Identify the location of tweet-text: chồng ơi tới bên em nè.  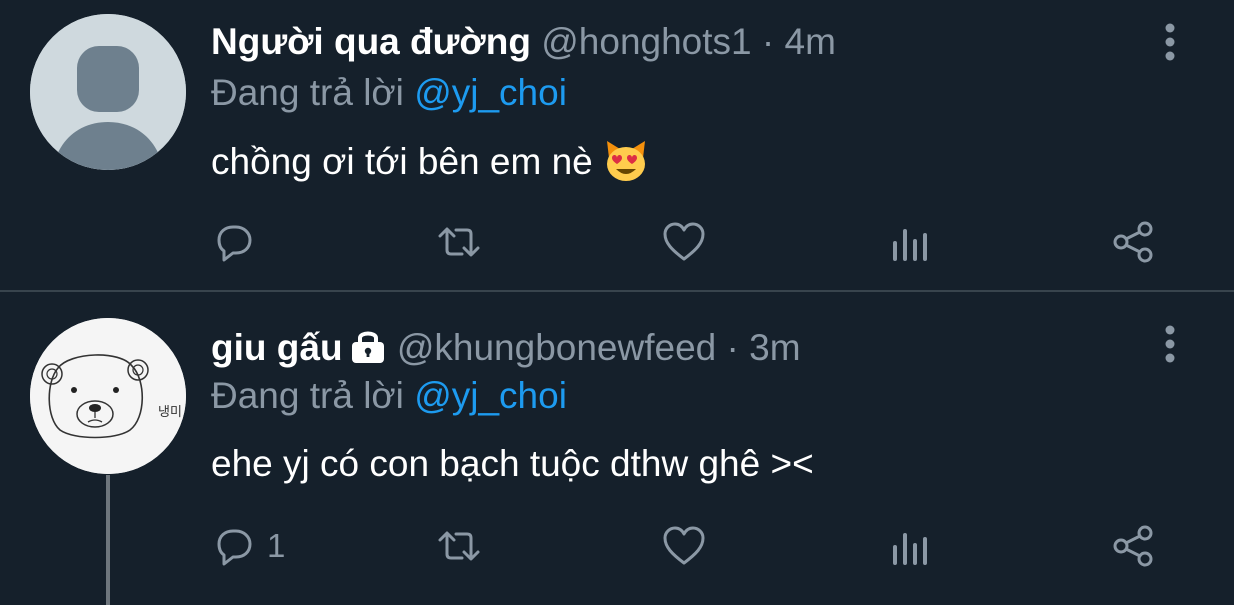
(430, 161).